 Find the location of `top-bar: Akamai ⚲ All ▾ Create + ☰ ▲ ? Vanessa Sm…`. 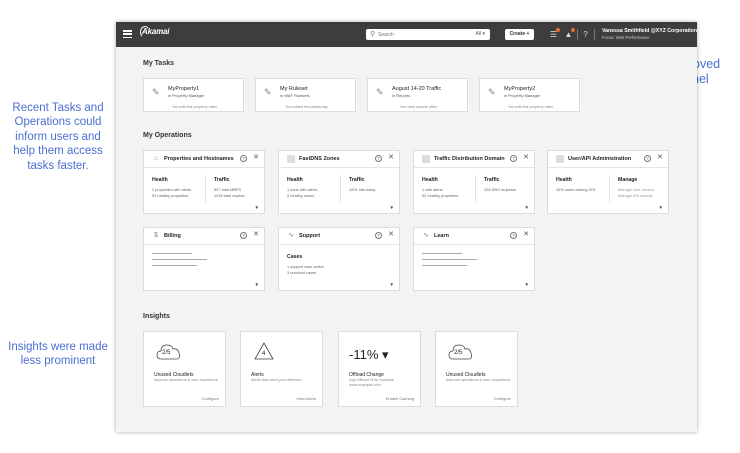

top-bar: Akamai ⚲ All ▾ Create + ☰ ▲ ? Vanessa Sm… is located at coordinates (406, 34).